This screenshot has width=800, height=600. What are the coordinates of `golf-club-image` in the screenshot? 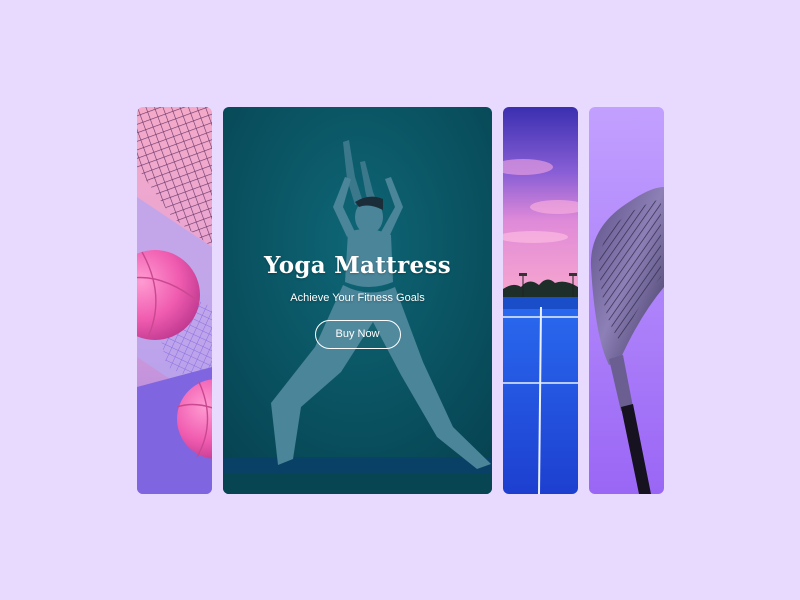 It's located at (626, 300).